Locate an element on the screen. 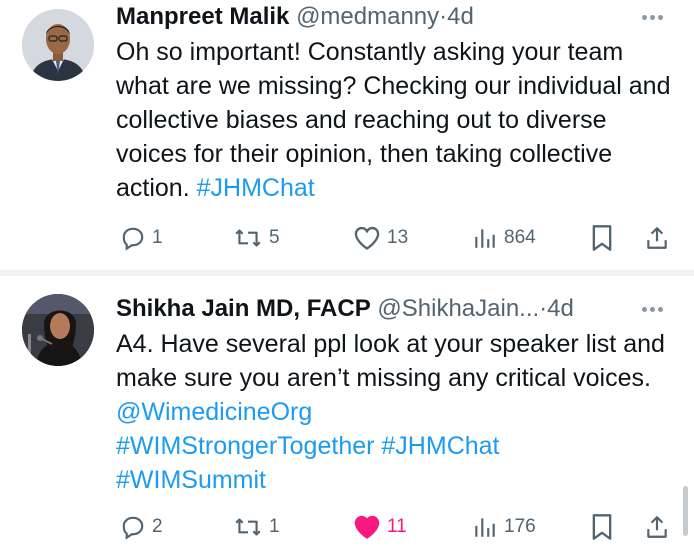 The width and height of the screenshot is (694, 553). tweet-header: Shikha Jain MD, FACP @ShikhaJain...·4d is located at coordinates (345, 309).